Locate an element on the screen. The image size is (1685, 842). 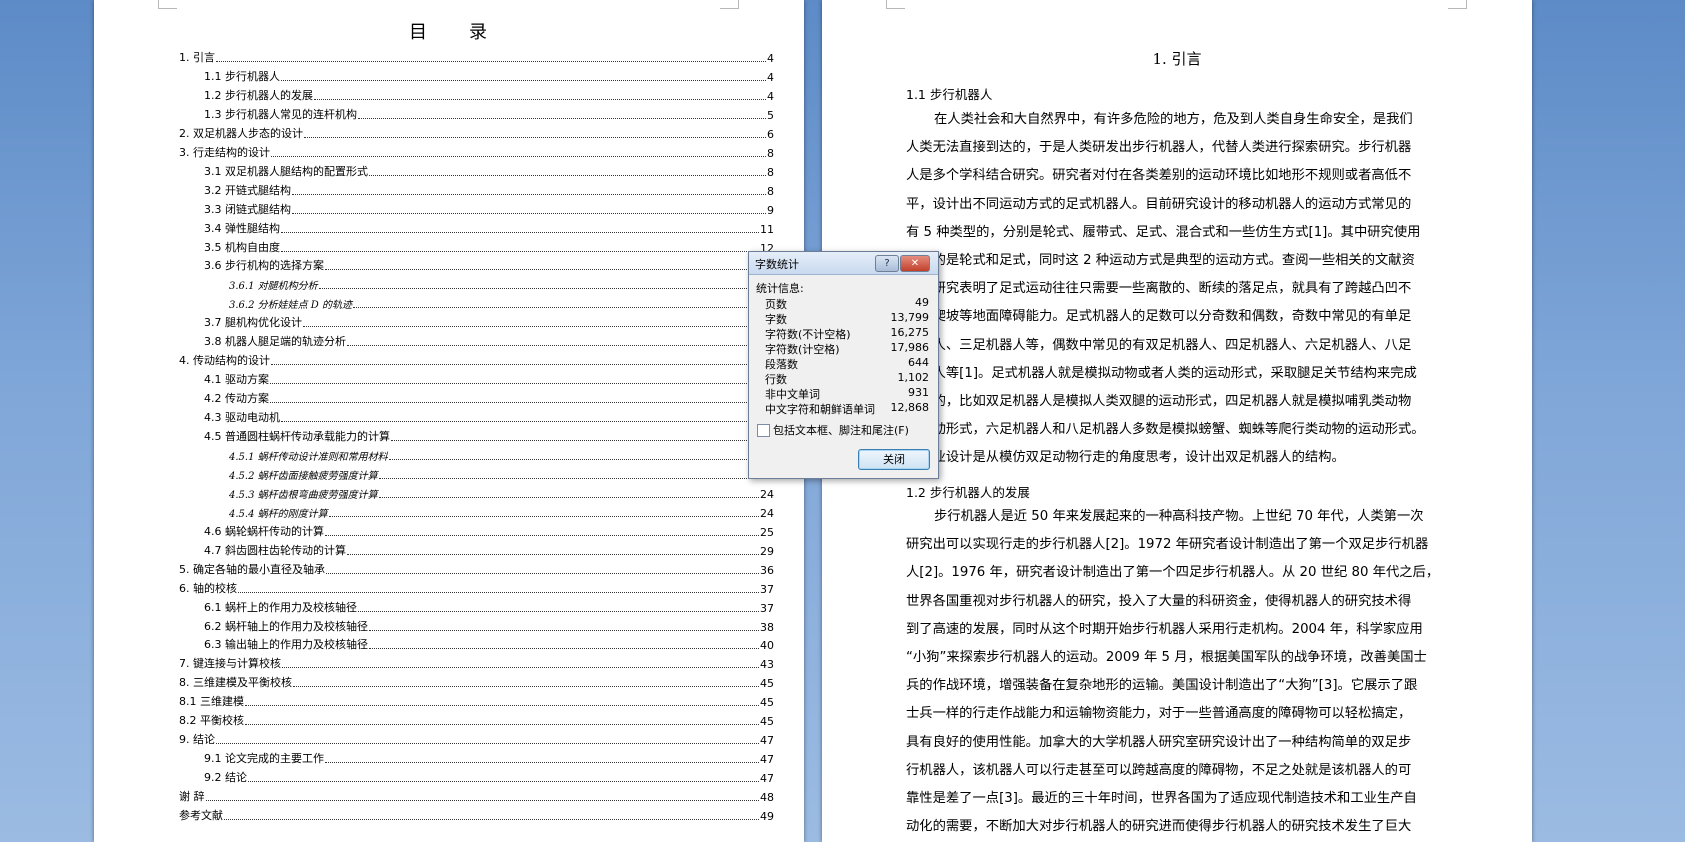
help-button: ? is located at coordinates (887, 263).